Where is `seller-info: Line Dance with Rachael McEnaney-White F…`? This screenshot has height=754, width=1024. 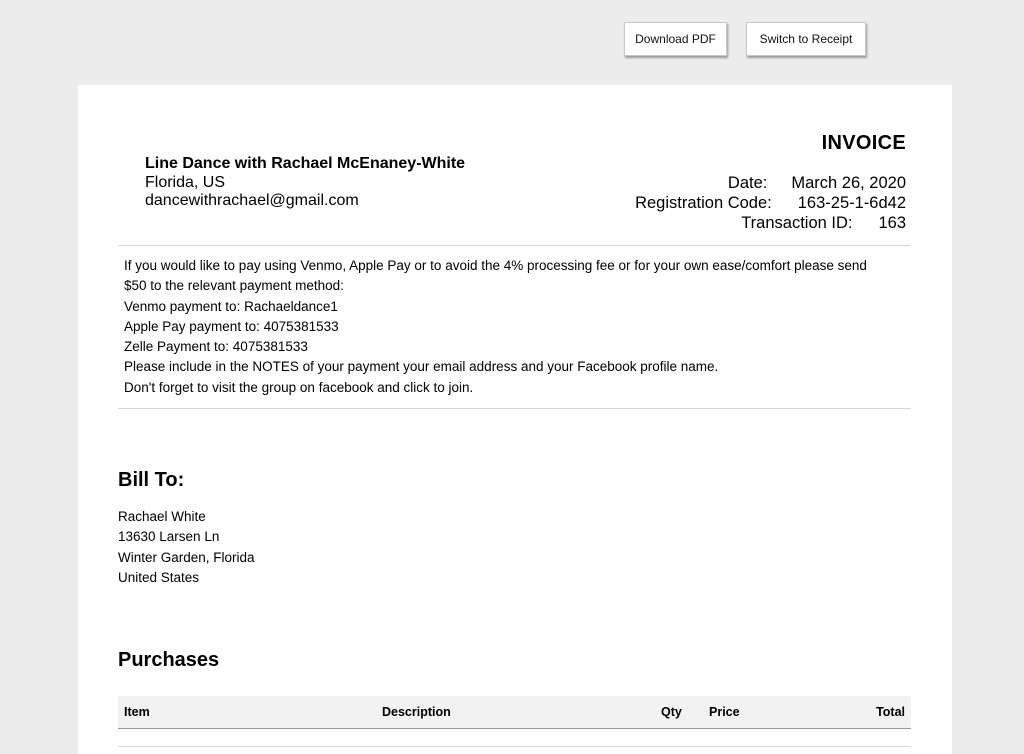
seller-info: Line Dance with Rachael McEnaney-White F… is located at coordinates (305, 183).